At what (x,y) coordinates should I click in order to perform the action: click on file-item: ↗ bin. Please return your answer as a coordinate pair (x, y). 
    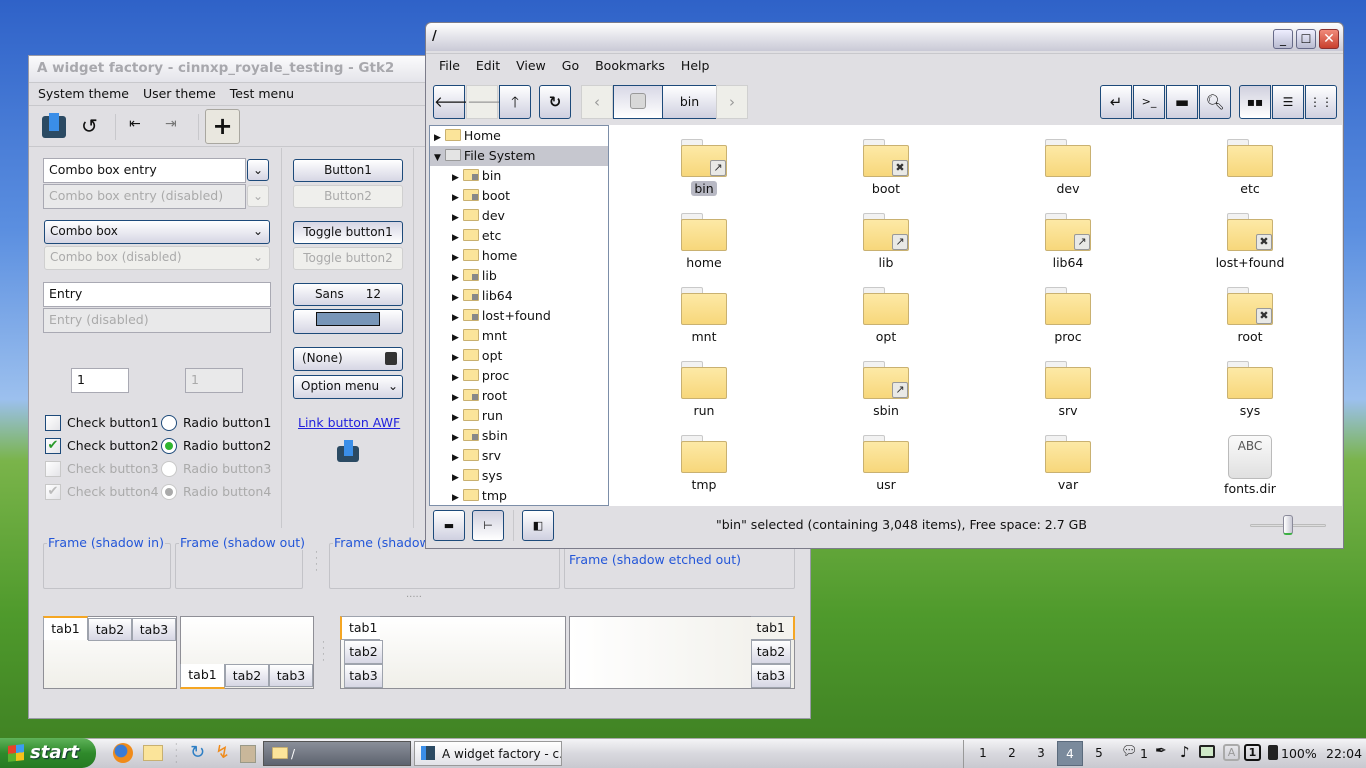
    Looking at the image, I should click on (704, 167).